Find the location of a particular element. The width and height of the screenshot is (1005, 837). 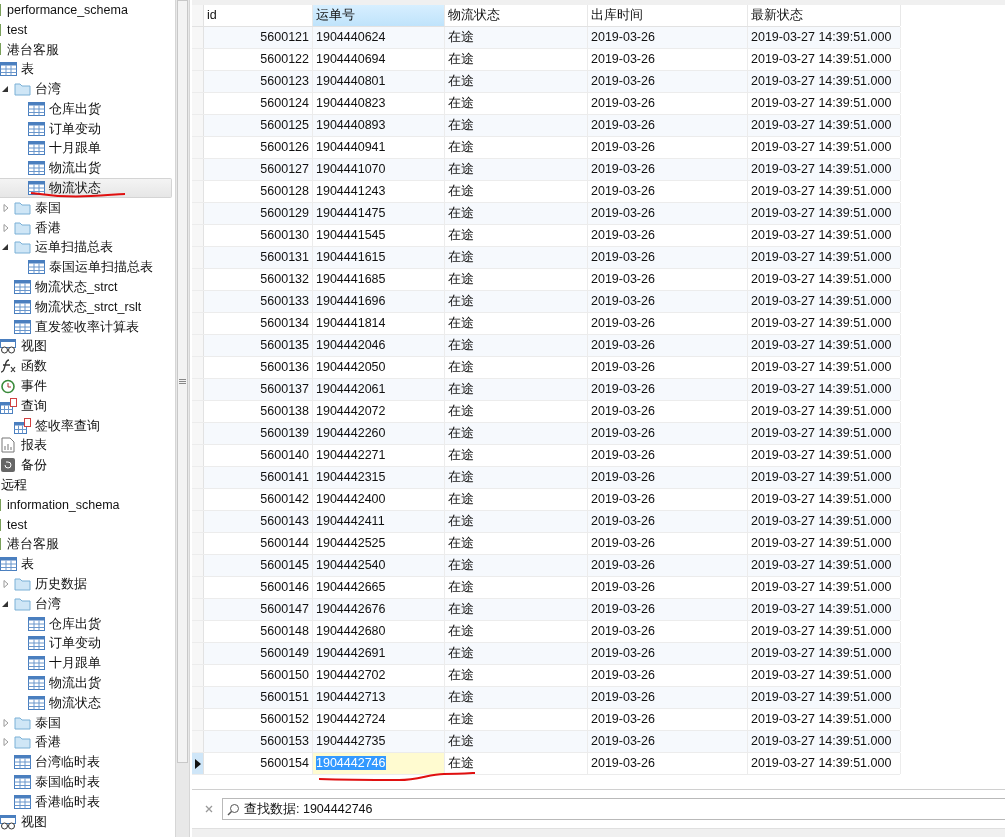

tree-item-label: 直发签收率计算表 is located at coordinates (87, 326).